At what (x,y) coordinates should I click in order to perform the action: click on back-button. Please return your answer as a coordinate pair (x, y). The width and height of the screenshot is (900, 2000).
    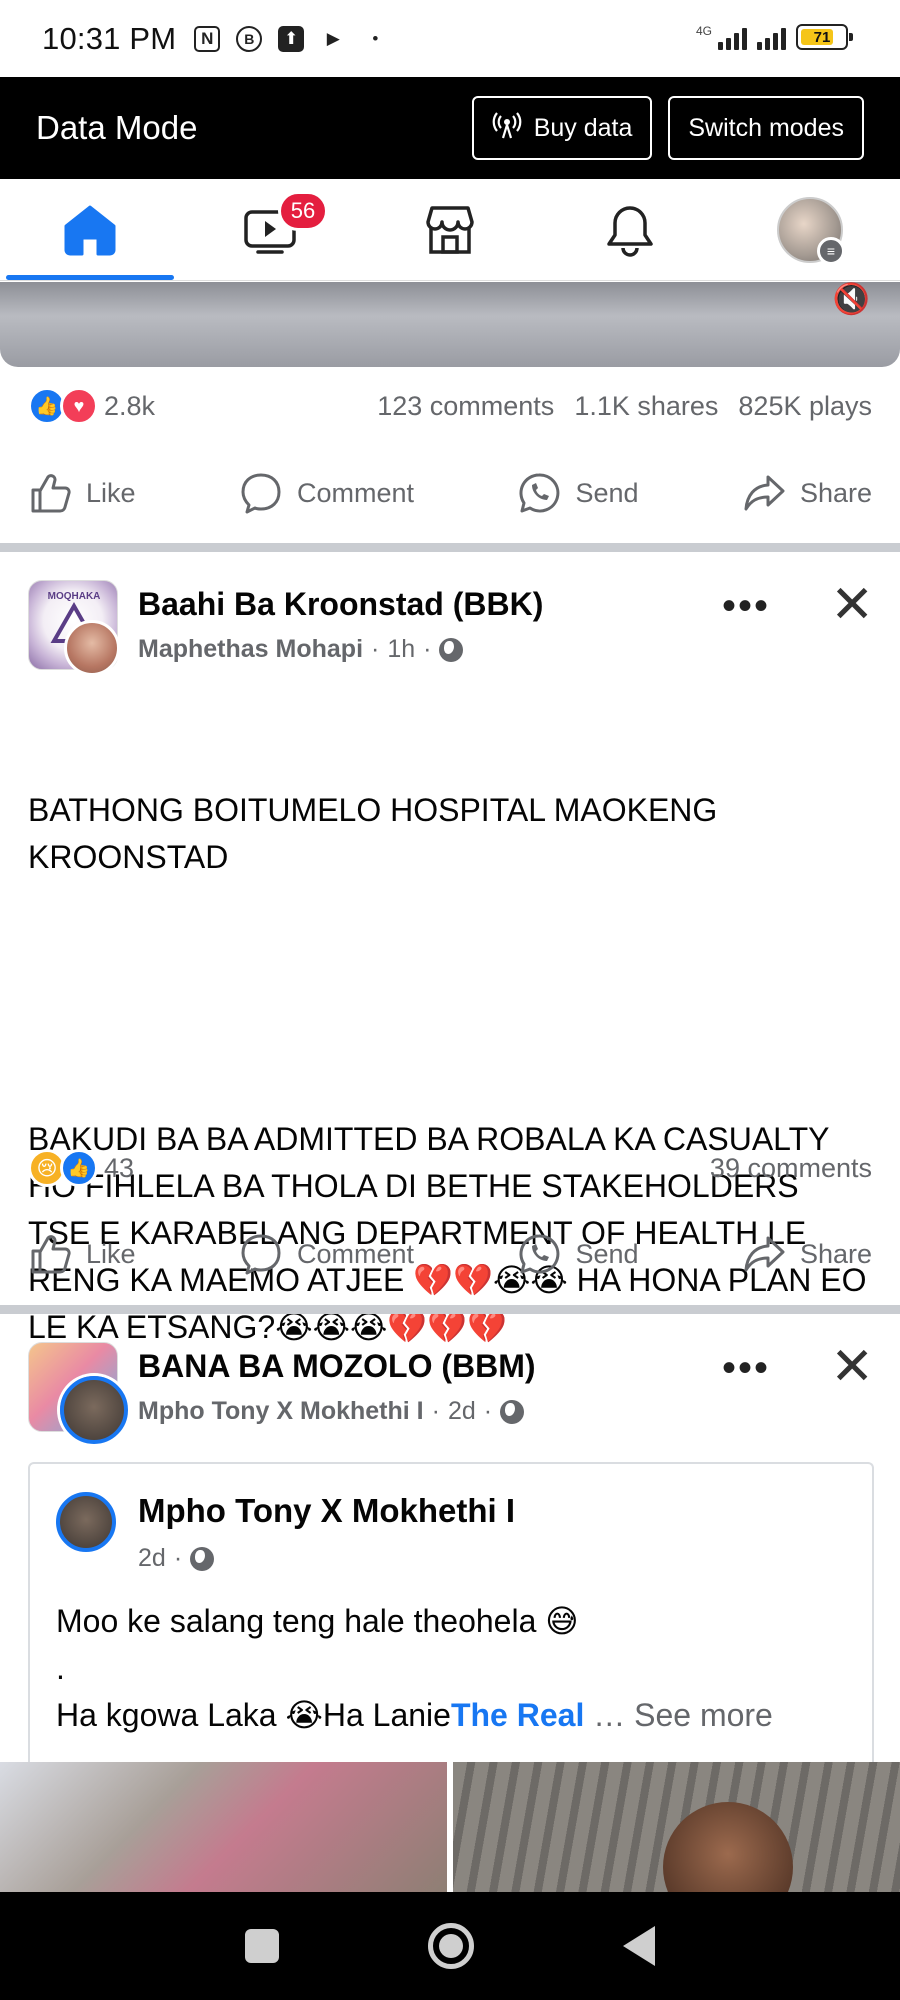
    Looking at the image, I should click on (639, 1946).